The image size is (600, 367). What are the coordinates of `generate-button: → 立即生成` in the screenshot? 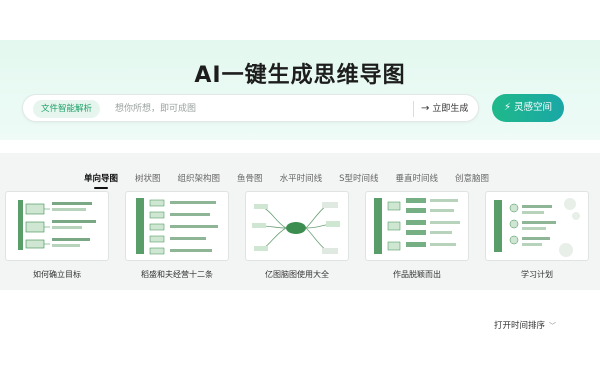 It's located at (444, 109).